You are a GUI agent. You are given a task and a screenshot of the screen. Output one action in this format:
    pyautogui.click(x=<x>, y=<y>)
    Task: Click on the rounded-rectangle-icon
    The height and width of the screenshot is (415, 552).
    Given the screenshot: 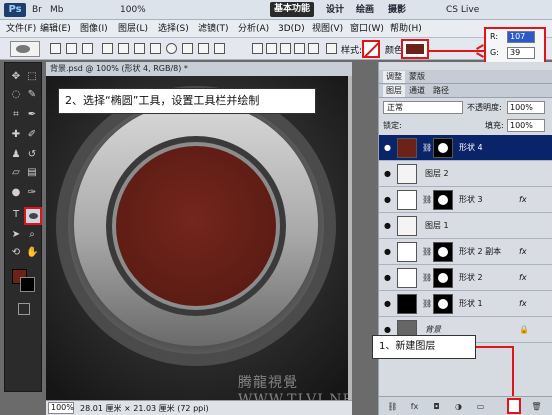 What is the action you would take?
    pyautogui.click(x=155, y=48)
    